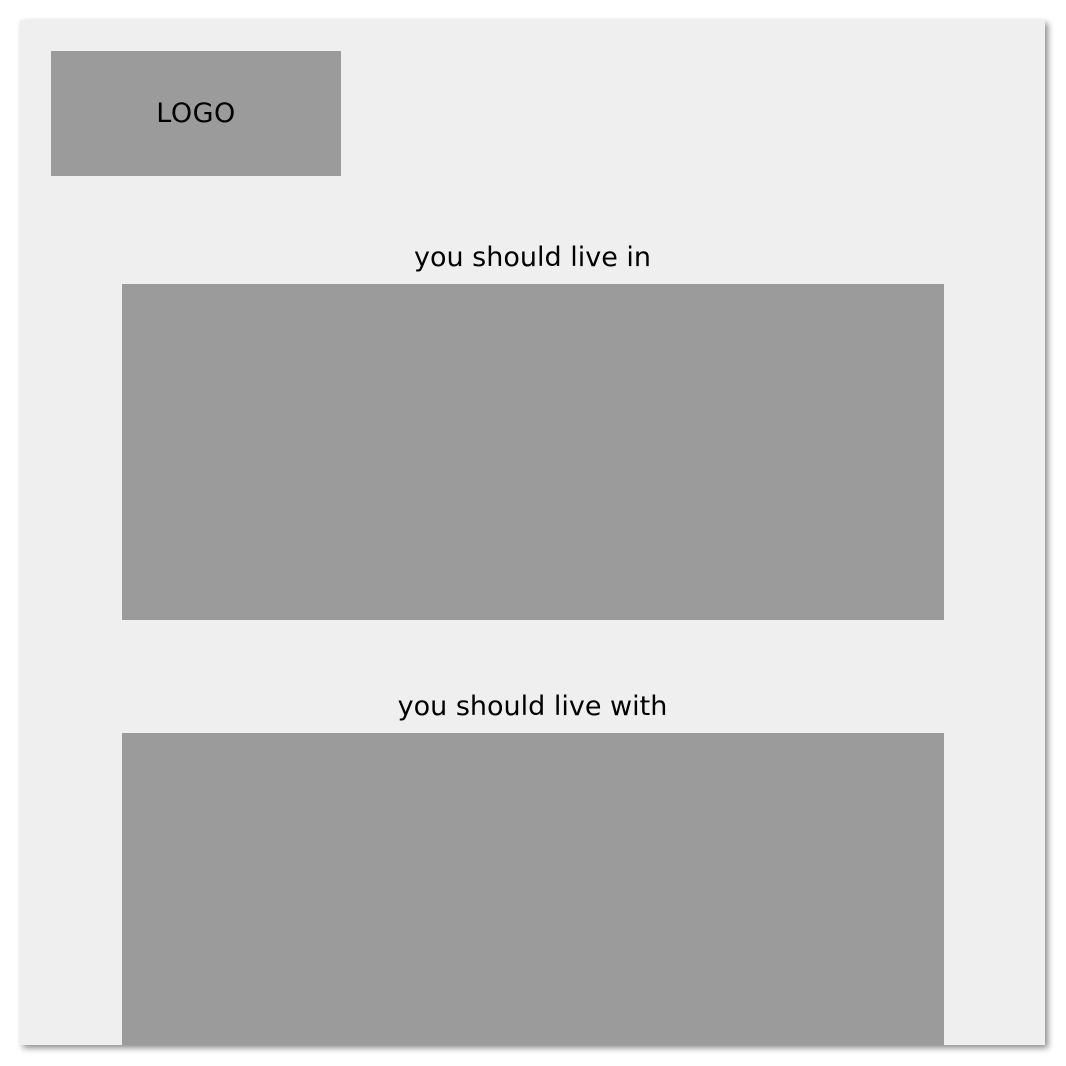 The image size is (1066, 1066). I want to click on logo-label: LOGO, so click(196, 113).